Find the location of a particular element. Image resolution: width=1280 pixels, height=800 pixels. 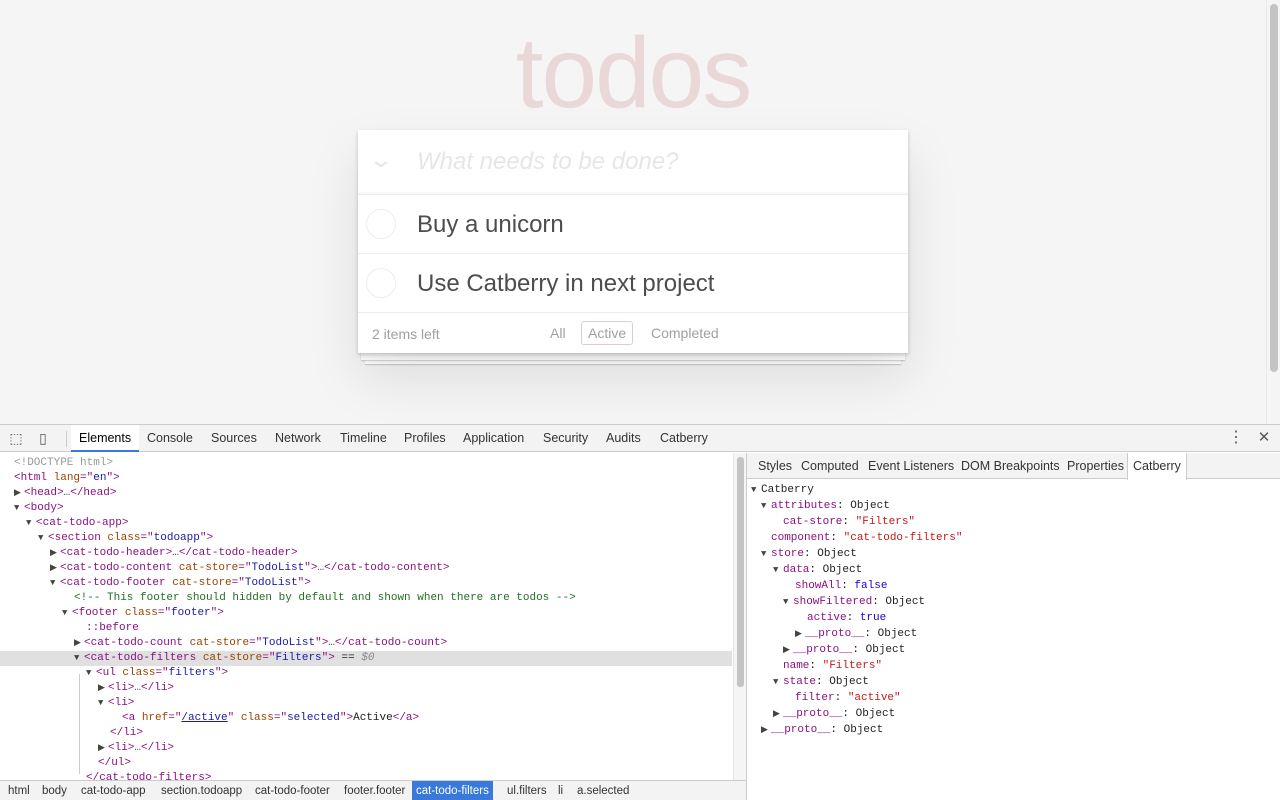

page-scrollbar is located at coordinates (1273, 212).